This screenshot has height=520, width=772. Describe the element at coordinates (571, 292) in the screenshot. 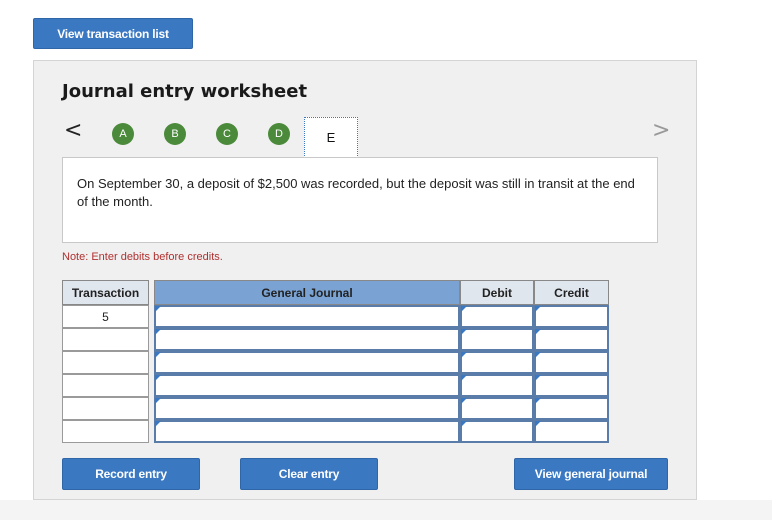

I see `header-credit: Credit` at that location.